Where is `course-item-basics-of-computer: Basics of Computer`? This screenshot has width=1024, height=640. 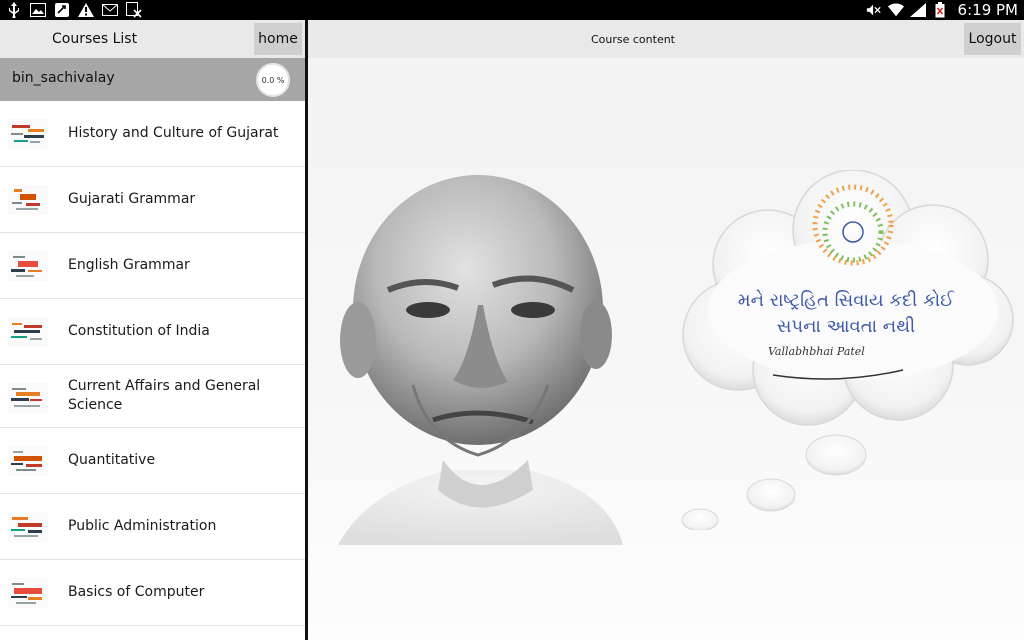 course-item-basics-of-computer: Basics of Computer is located at coordinates (152, 593).